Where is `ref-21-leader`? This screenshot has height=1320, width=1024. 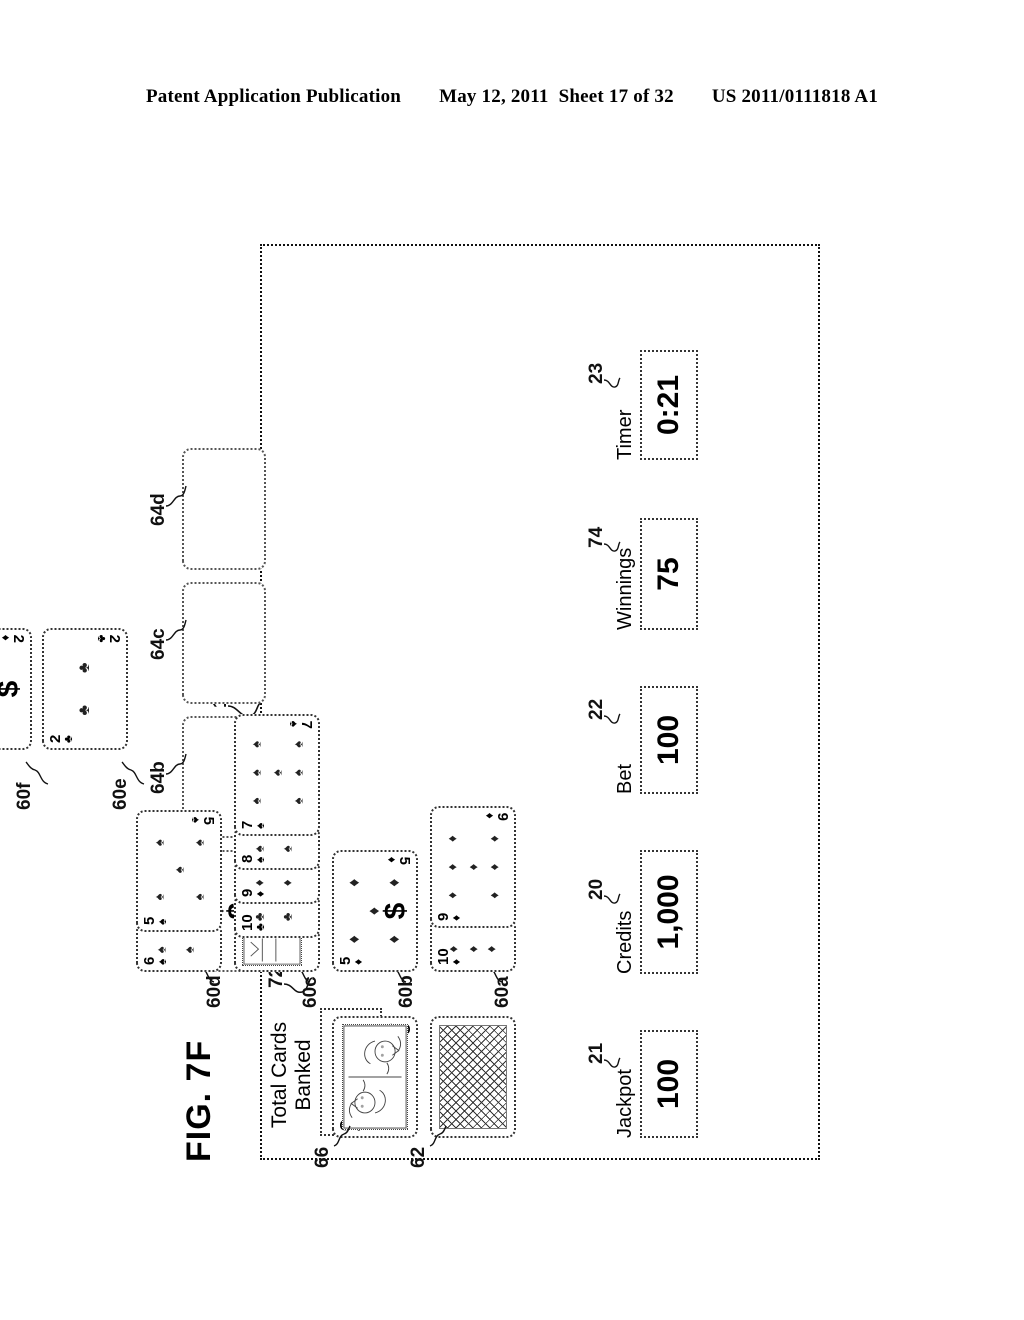 ref-21-leader is located at coordinates (612, 1056).